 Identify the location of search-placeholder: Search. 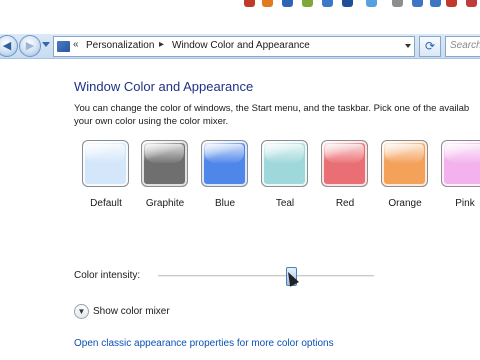
(465, 45).